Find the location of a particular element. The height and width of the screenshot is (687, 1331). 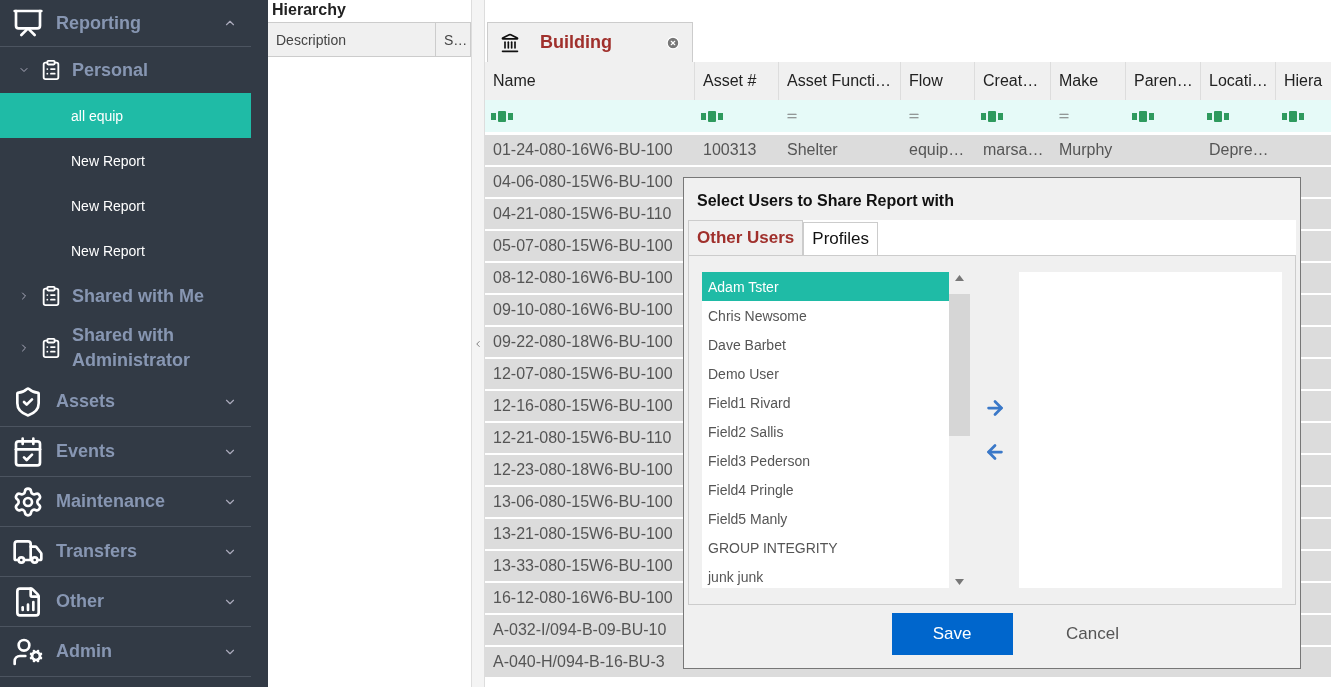

table-cell-text: 13-33-080-15W6-BU-100 is located at coordinates (583, 566).